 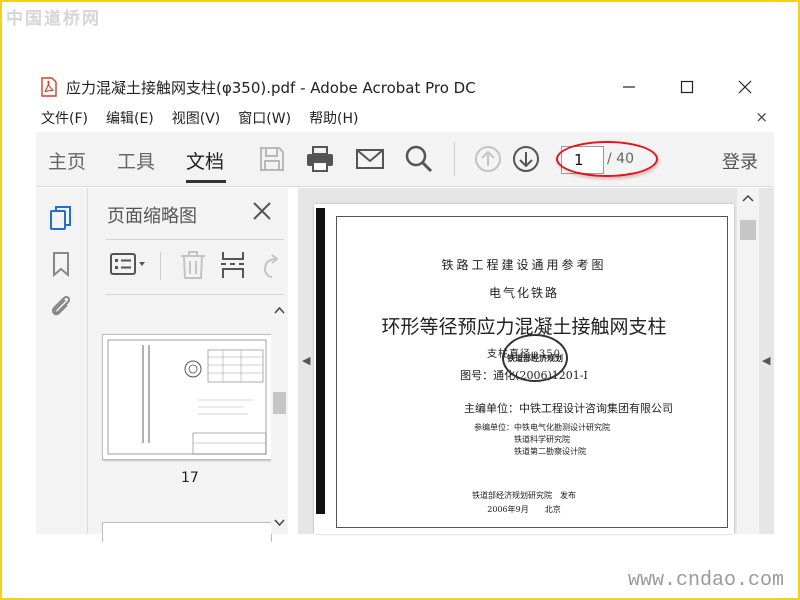 What do you see at coordinates (748, 361) in the screenshot?
I see `document-scrollbar` at bounding box center [748, 361].